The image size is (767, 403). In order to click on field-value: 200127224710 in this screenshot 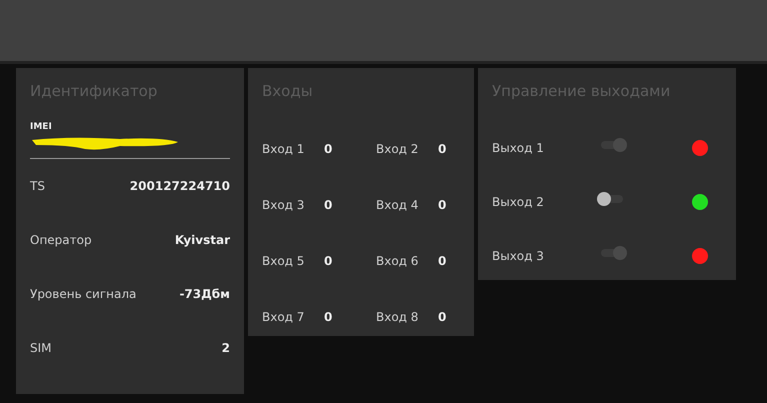, I will do `click(180, 186)`.